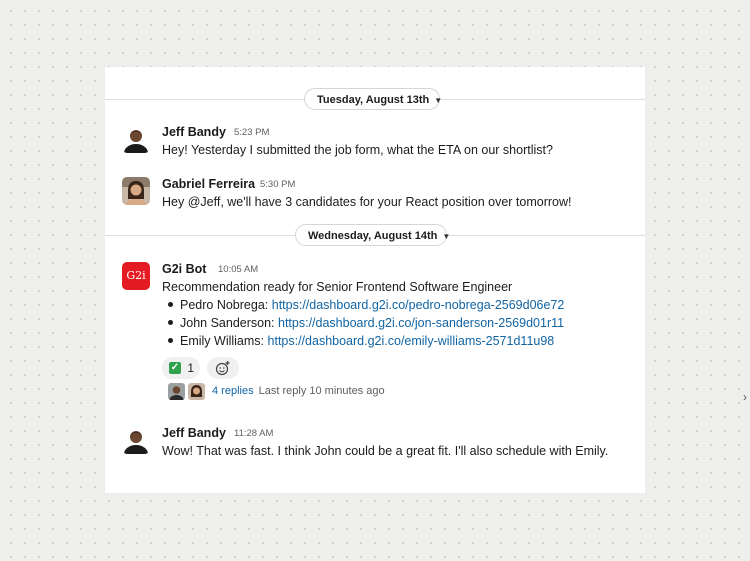 The image size is (750, 561). I want to click on add-reaction-button, so click(223, 368).